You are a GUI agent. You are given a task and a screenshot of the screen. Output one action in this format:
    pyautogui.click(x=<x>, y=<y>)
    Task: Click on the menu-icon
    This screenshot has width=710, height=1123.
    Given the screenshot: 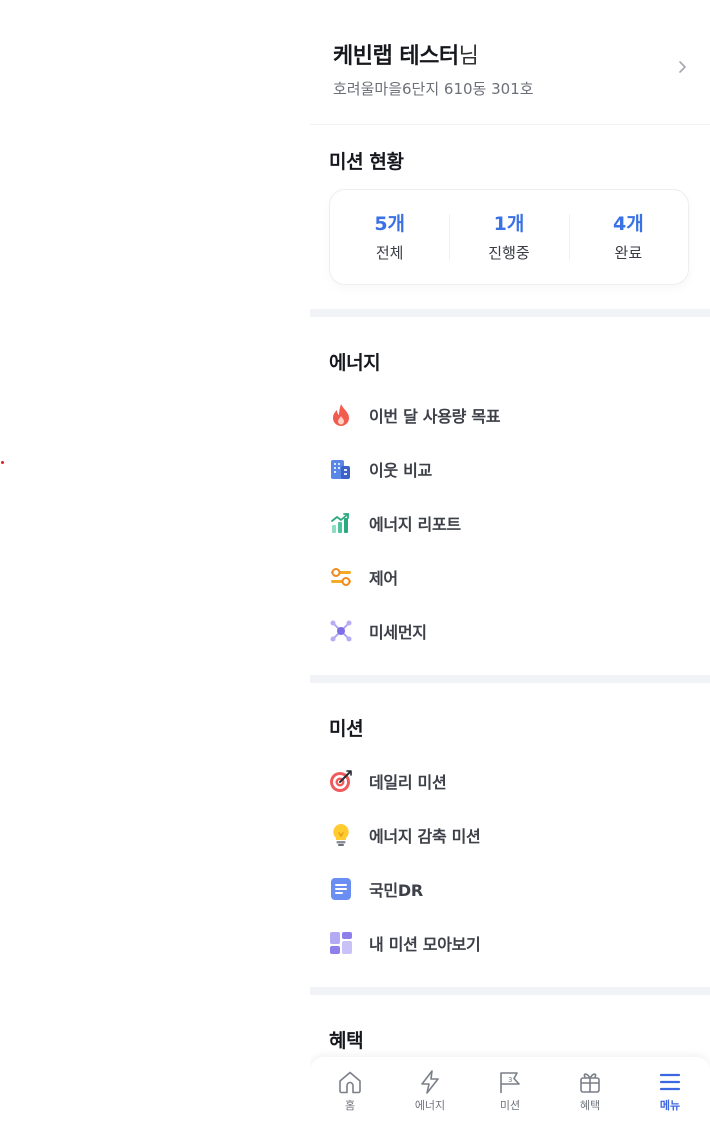 What is the action you would take?
    pyautogui.click(x=670, y=1082)
    